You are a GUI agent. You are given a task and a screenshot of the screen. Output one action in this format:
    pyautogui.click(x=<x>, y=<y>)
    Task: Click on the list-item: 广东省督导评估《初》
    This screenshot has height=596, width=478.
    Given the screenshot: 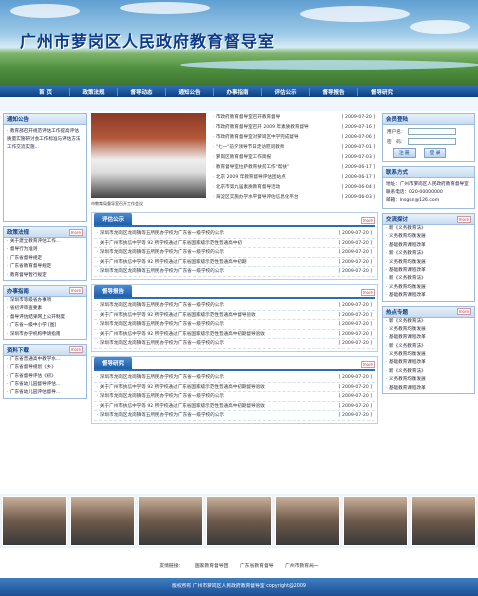 What is the action you would take?
    pyautogui.click(x=45, y=377)
    